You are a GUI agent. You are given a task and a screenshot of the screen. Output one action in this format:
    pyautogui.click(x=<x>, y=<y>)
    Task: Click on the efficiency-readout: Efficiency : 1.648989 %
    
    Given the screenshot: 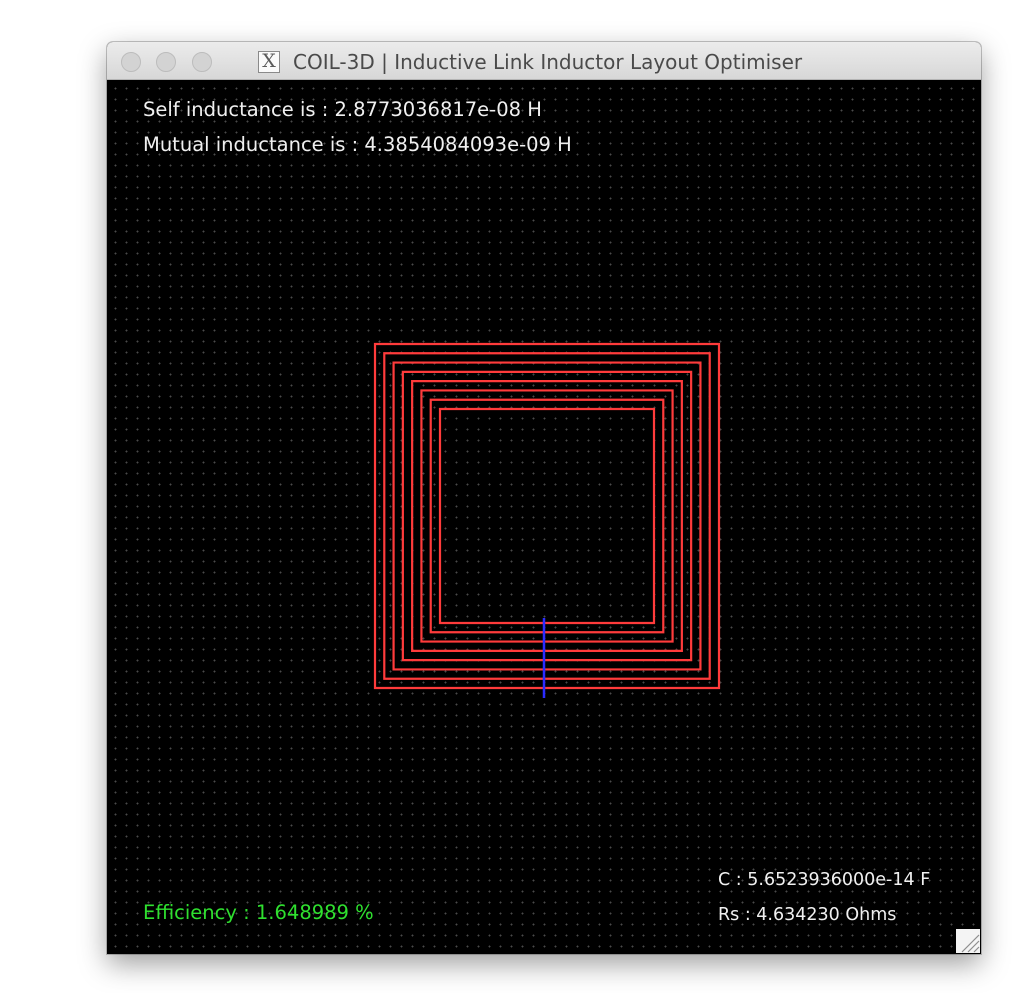 What is the action you would take?
    pyautogui.click(x=258, y=912)
    